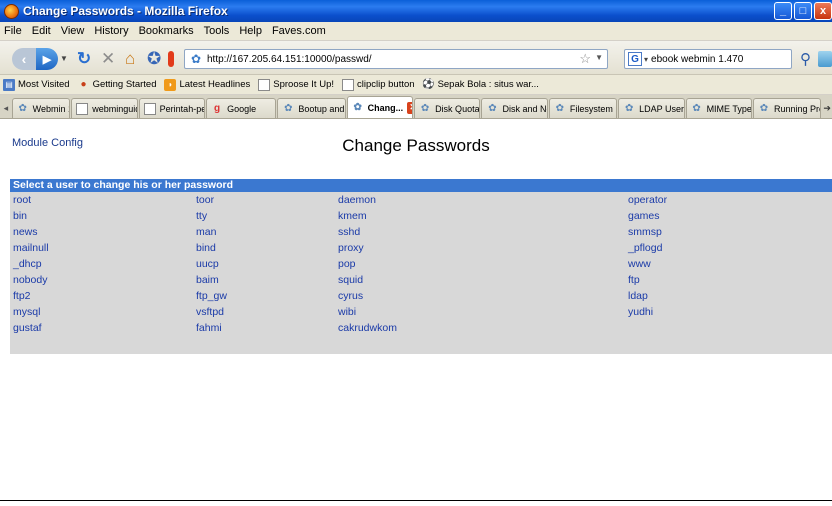 The width and height of the screenshot is (832, 506). I want to click on maximize-button: □, so click(803, 11).